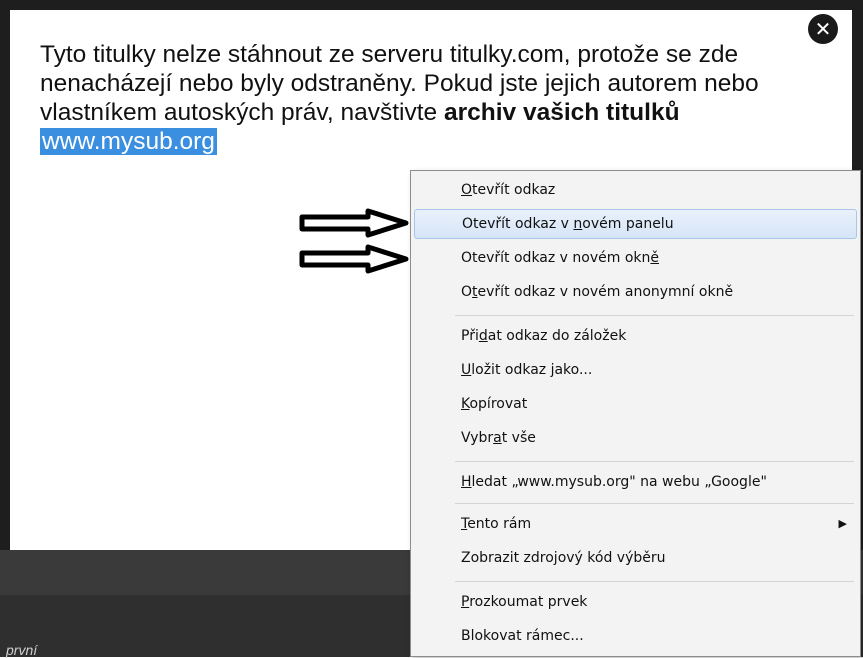 The image size is (863, 658). Describe the element at coordinates (635, 482) in the screenshot. I see `menu-item-search-google: Hledat „www.mysub.org" na webu „Google"` at that location.